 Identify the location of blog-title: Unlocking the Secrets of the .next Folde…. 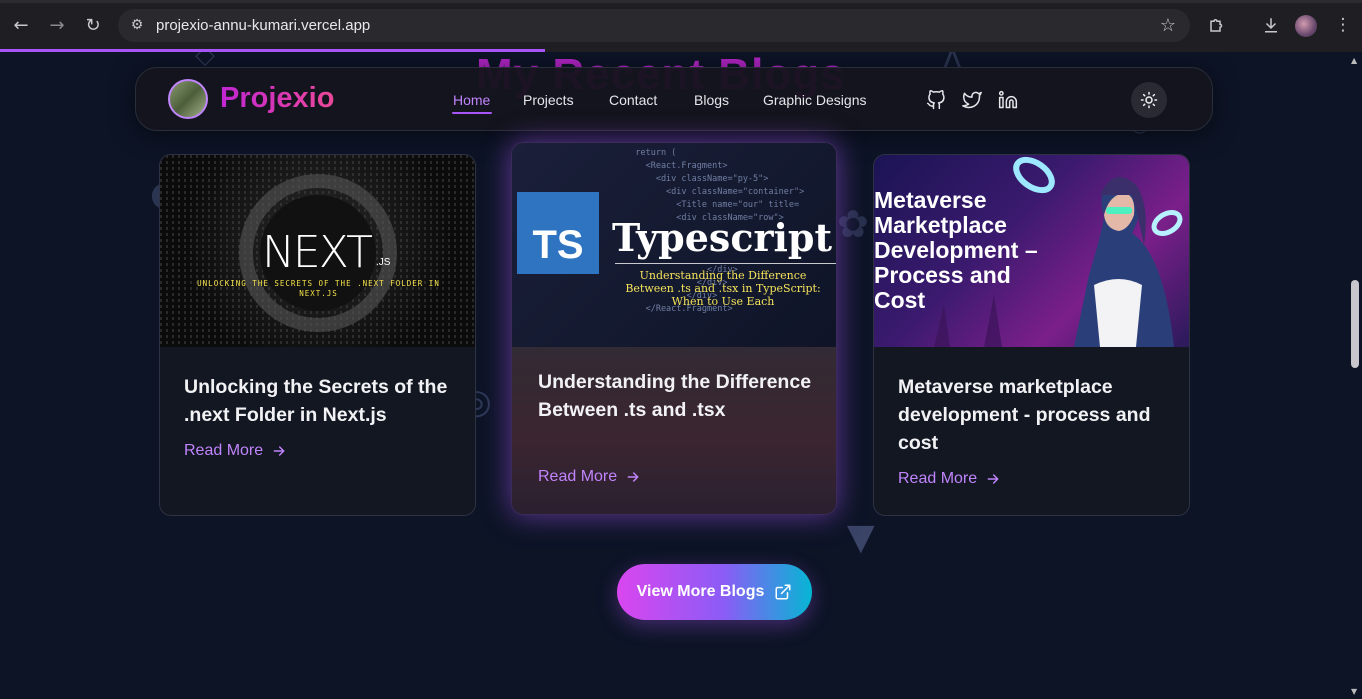
(319, 401).